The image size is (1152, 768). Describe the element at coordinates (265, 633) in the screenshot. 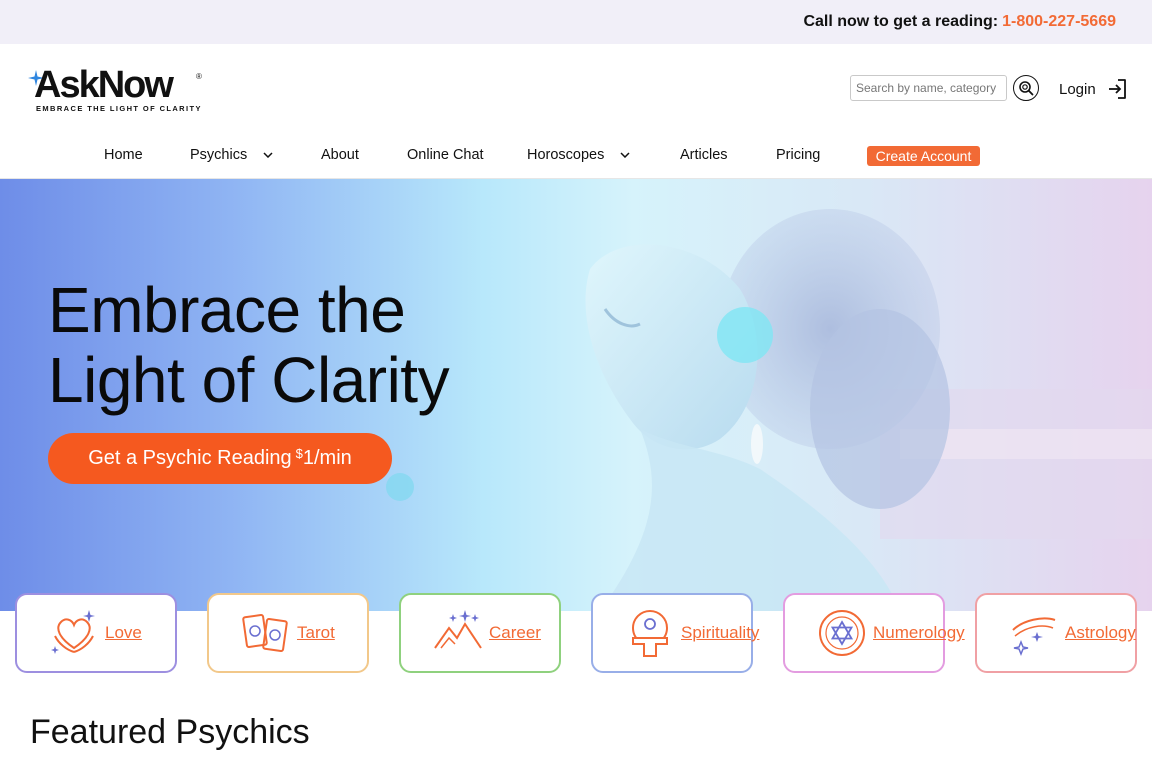

I see `tarot-cards-icon` at that location.